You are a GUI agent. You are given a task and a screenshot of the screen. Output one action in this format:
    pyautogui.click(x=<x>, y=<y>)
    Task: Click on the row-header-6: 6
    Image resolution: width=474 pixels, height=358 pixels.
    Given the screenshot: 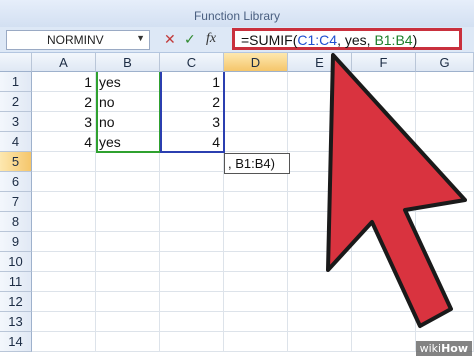 What is the action you would take?
    pyautogui.click(x=16, y=182)
    